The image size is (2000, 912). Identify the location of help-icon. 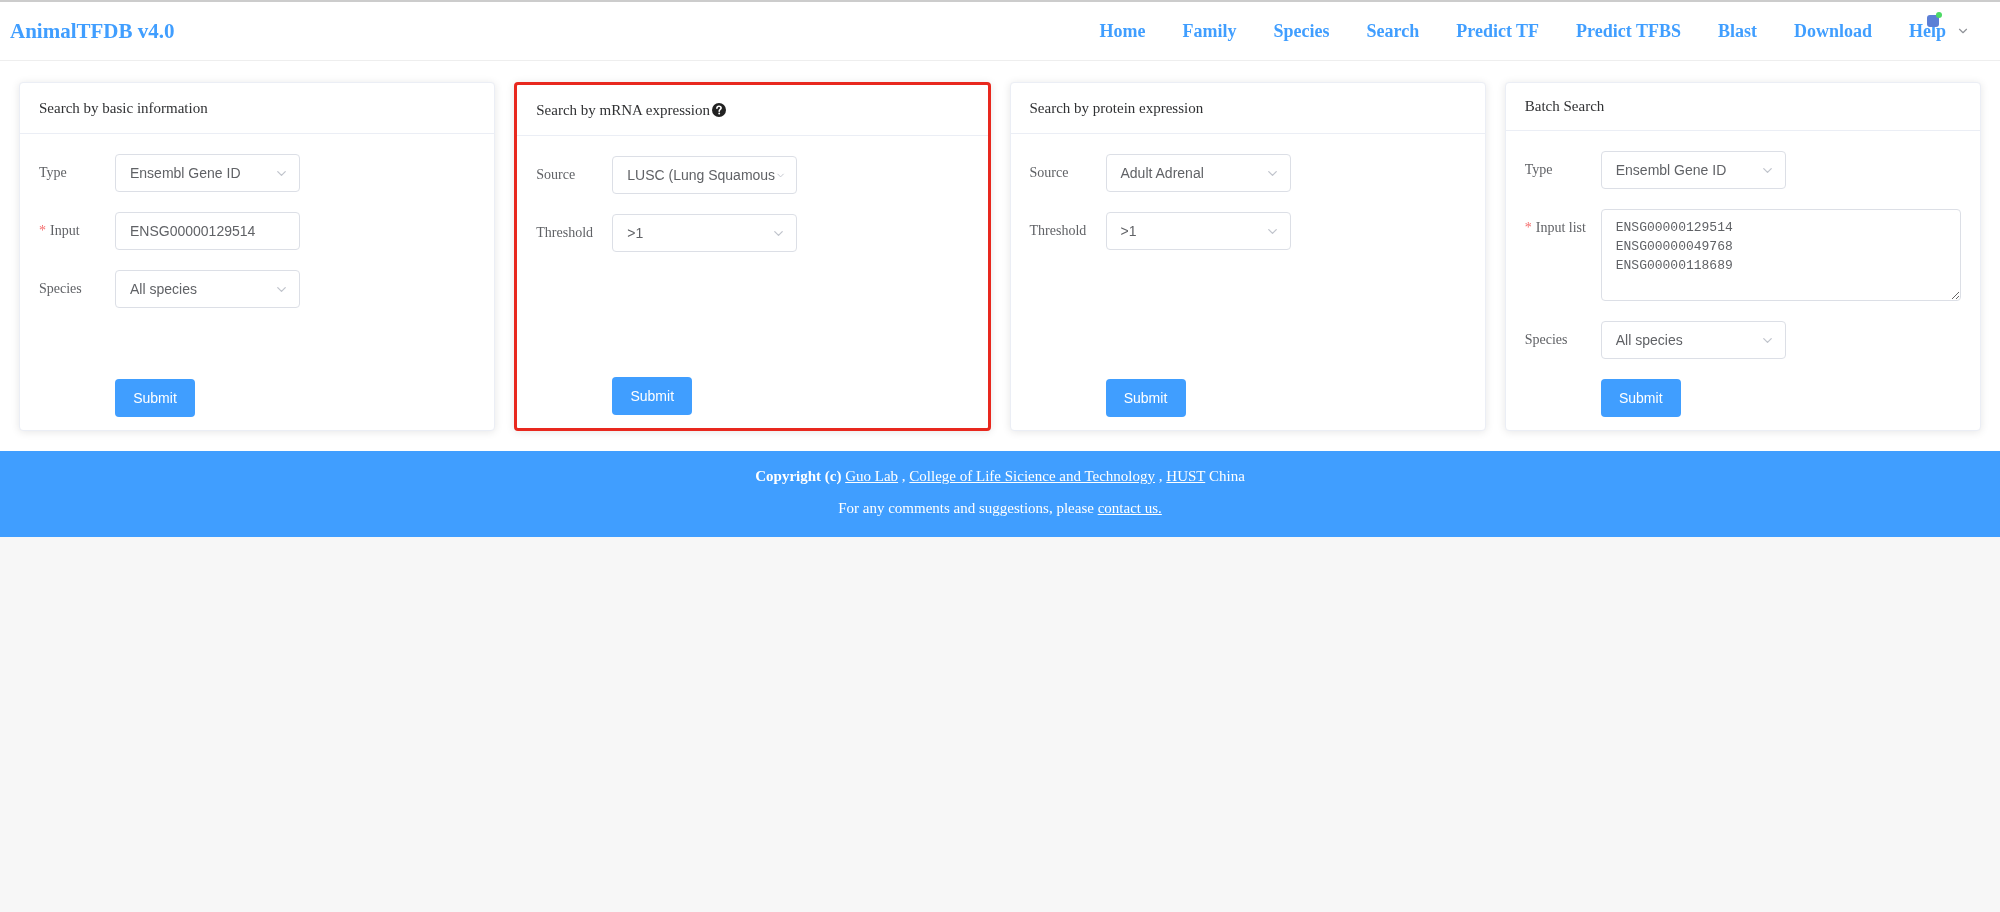
(719, 110).